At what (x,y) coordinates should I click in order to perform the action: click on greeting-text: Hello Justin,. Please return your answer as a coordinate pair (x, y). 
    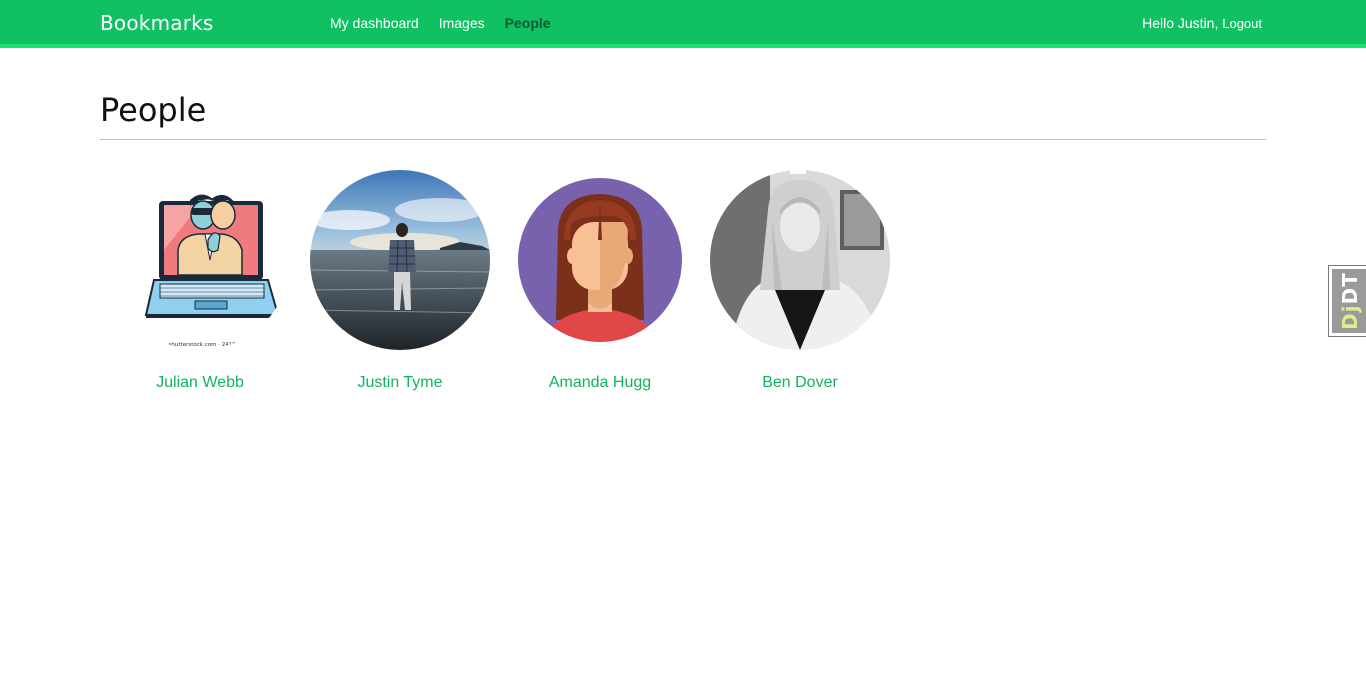
    Looking at the image, I should click on (1180, 23).